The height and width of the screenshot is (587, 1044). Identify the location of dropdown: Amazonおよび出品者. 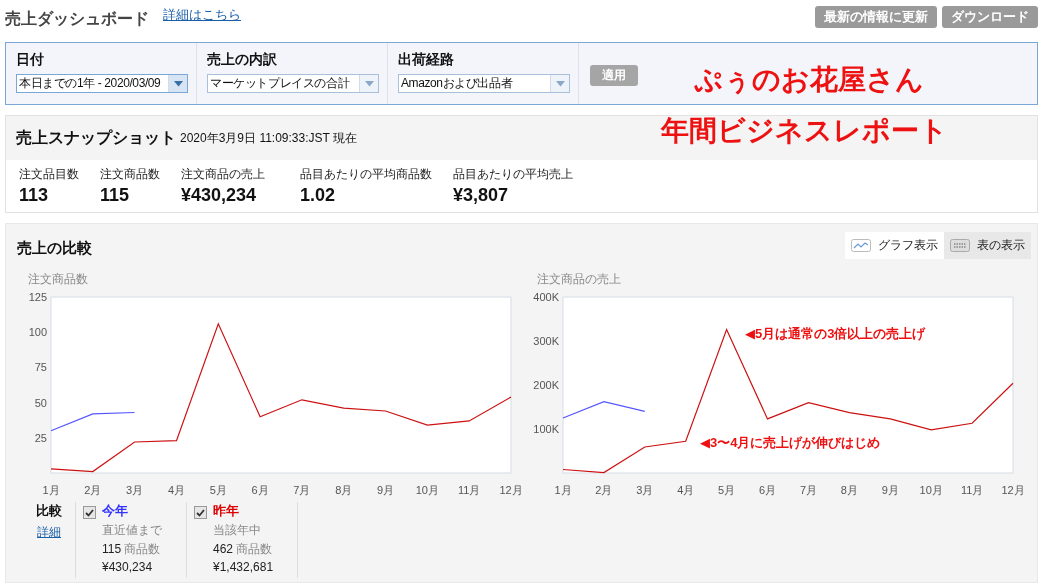
(484, 83).